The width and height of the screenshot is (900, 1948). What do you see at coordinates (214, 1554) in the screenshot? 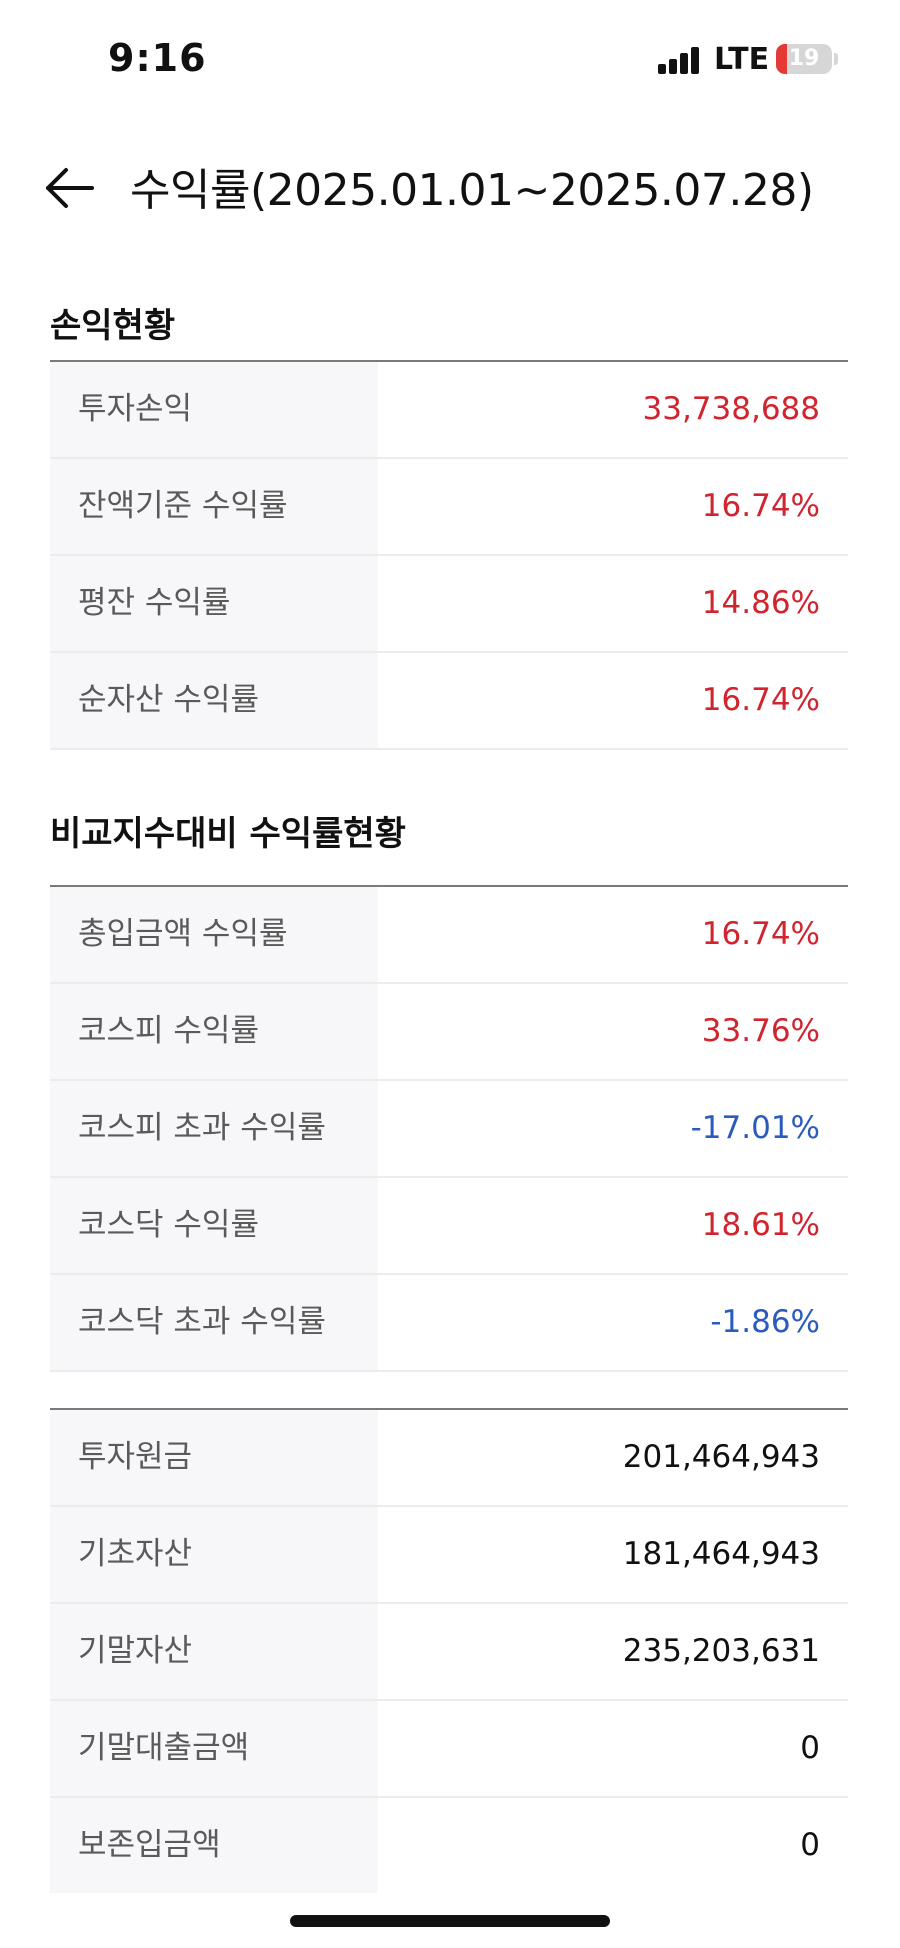
I see `row-label-cell: 기초자산` at bounding box center [214, 1554].